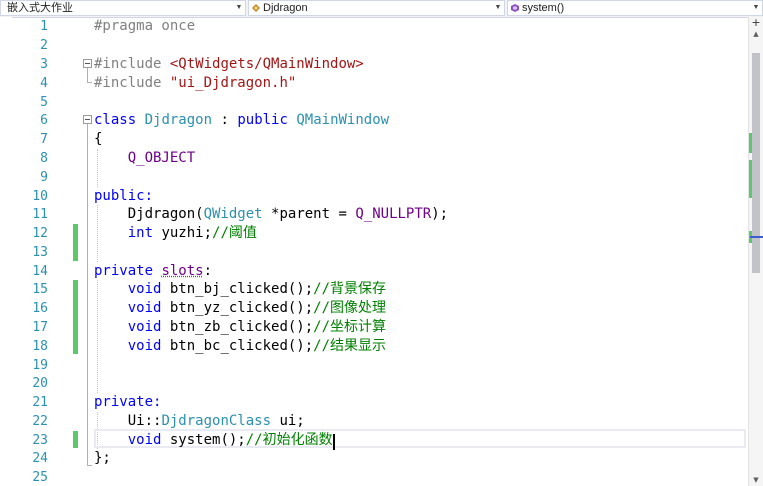 This screenshot has width=763, height=486. I want to click on param-type: QWidget, so click(233, 214).